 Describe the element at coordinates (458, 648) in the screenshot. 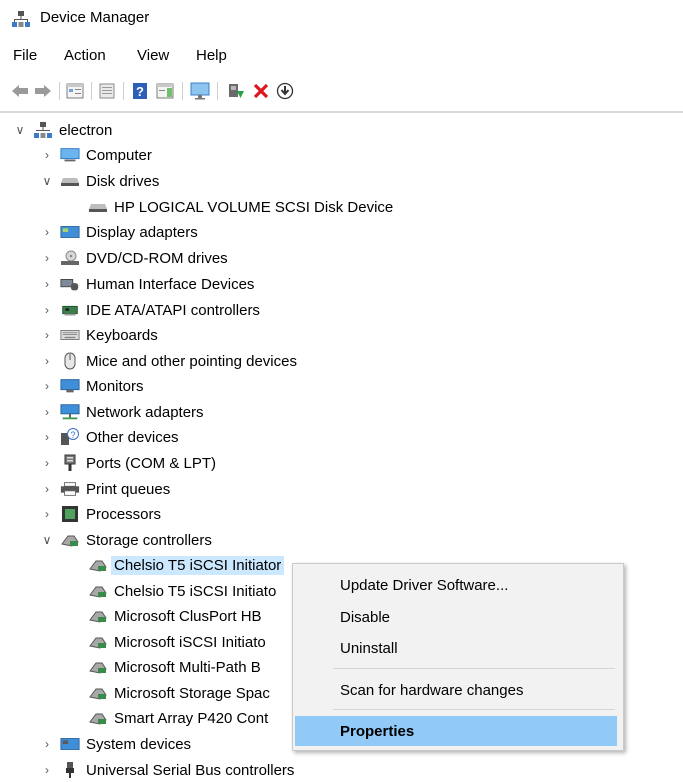

I see `menu-item-uninstall: Uninstall` at that location.